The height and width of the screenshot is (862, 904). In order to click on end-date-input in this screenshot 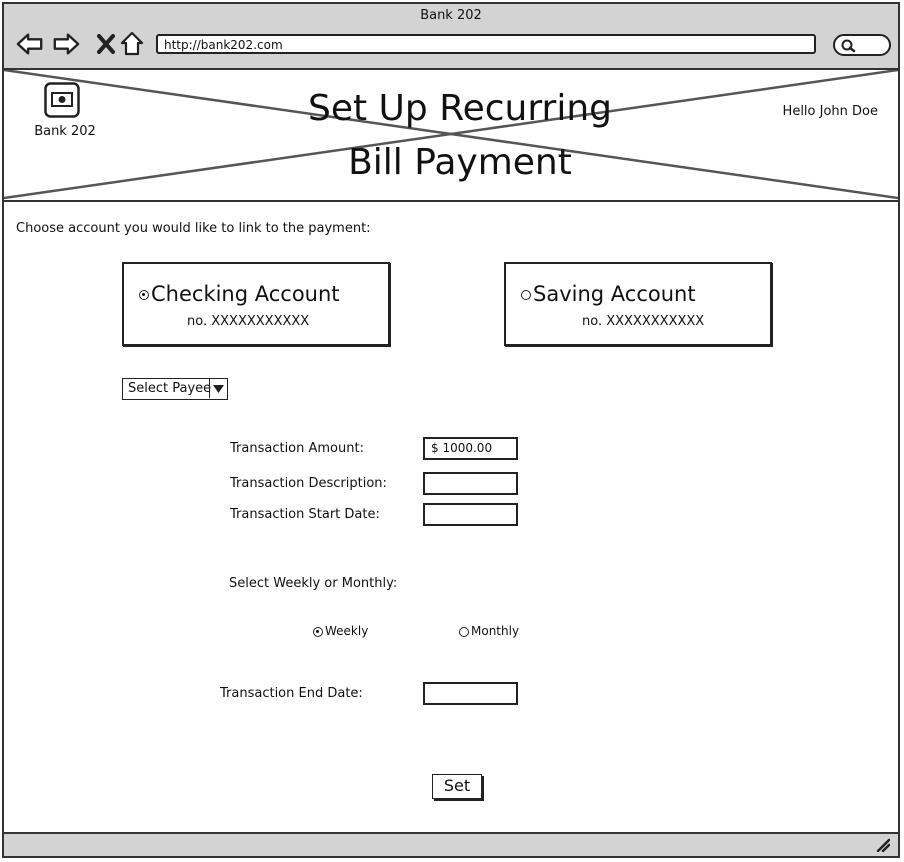, I will do `click(470, 693)`.